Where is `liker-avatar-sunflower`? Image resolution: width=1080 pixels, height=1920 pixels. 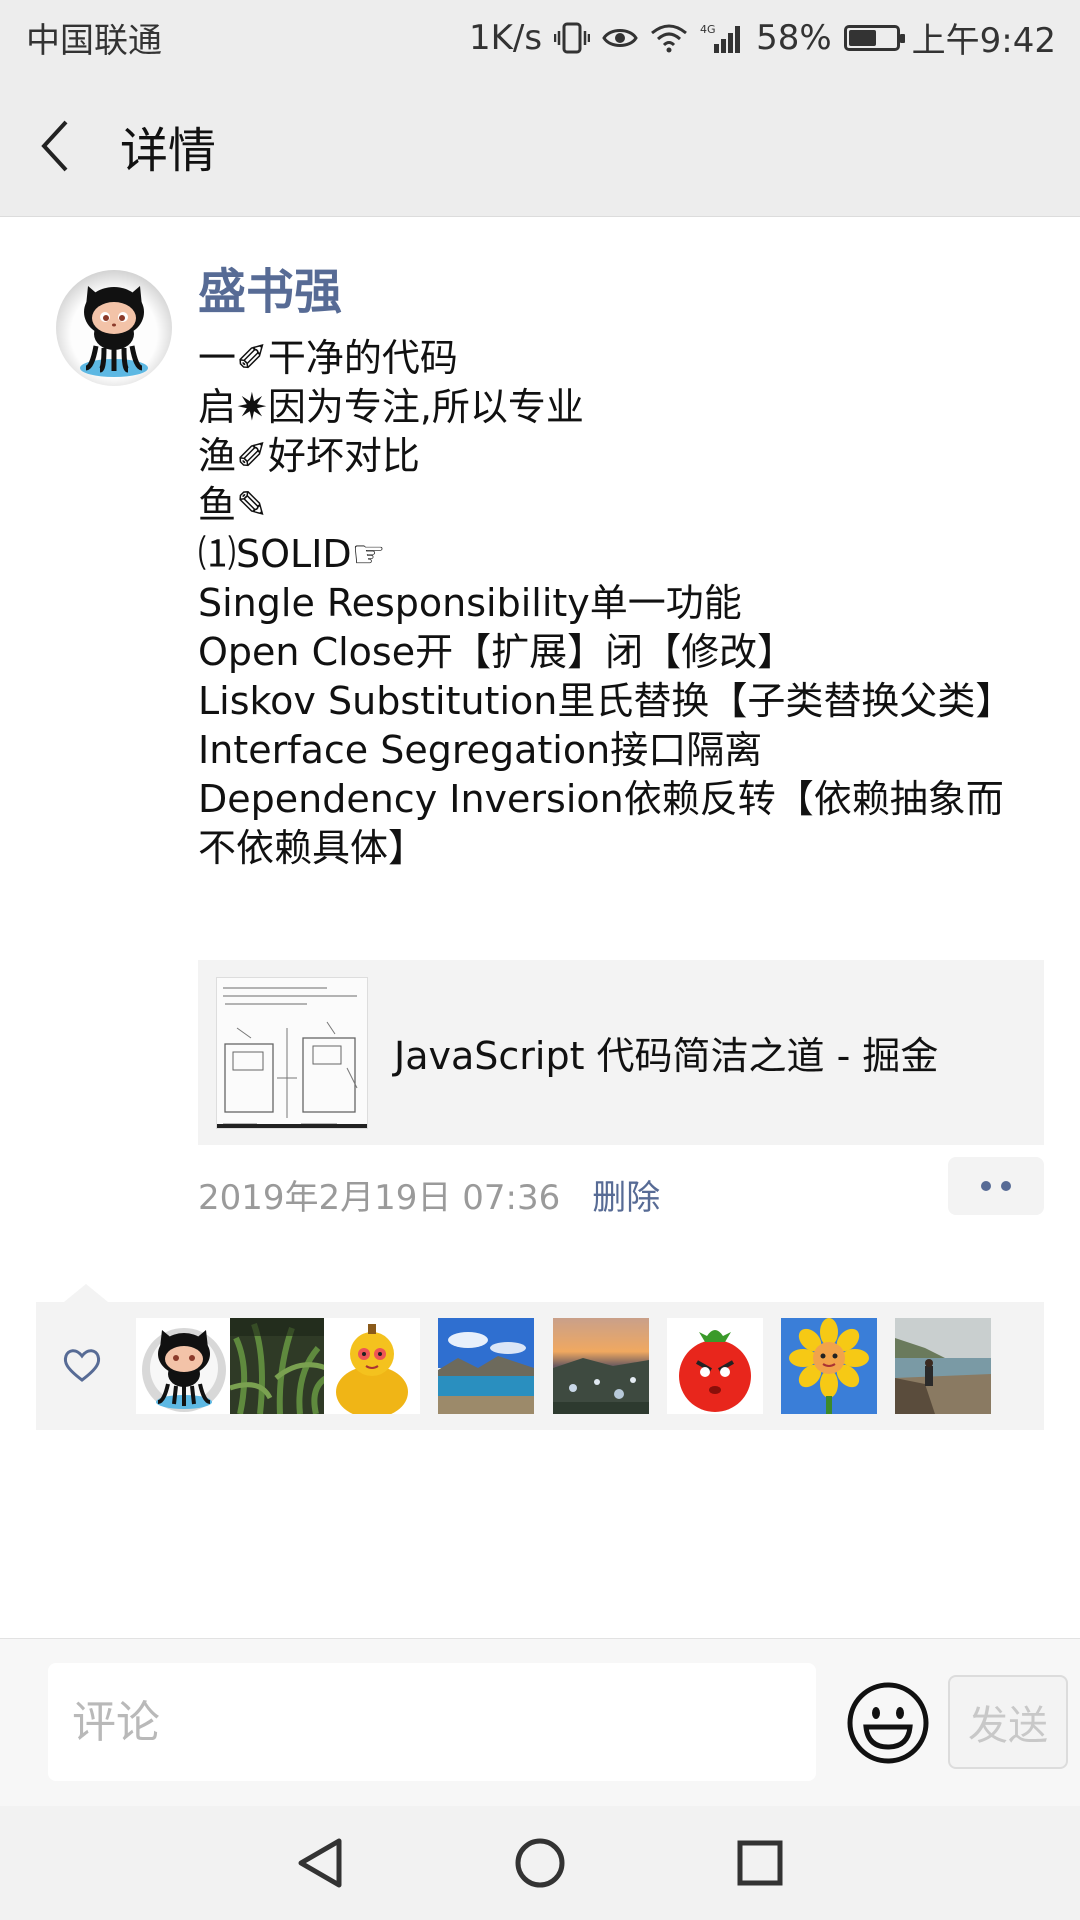
liker-avatar-sunflower is located at coordinates (829, 1366).